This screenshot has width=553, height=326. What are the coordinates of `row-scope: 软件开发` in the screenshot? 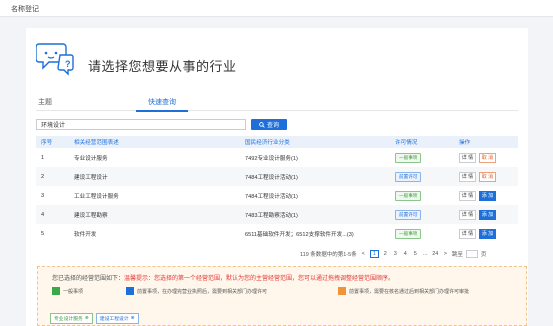 It's located at (85, 234).